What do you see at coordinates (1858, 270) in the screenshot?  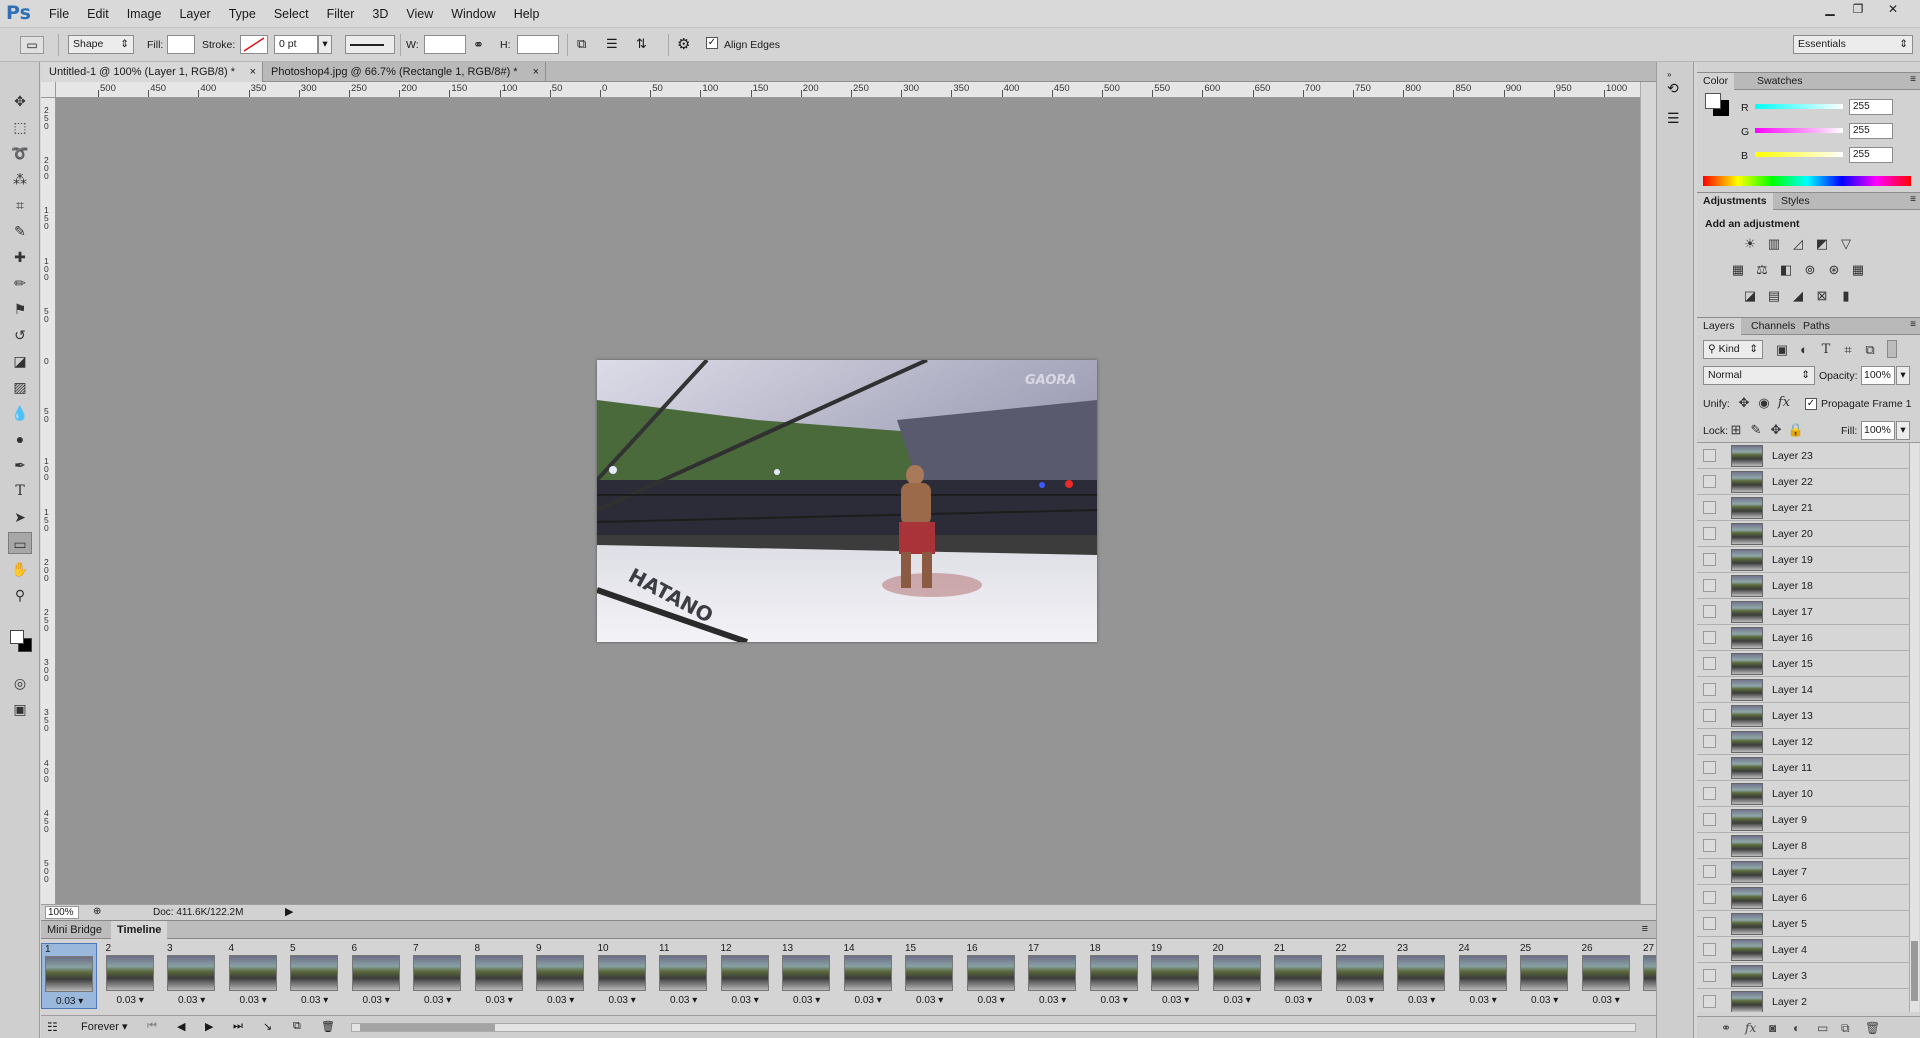 I see `color-lookup-icon: ▦` at bounding box center [1858, 270].